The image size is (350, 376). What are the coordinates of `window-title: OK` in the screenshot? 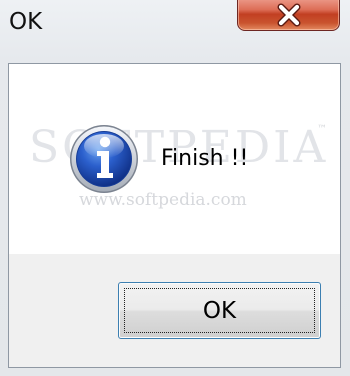 It's located at (26, 22).